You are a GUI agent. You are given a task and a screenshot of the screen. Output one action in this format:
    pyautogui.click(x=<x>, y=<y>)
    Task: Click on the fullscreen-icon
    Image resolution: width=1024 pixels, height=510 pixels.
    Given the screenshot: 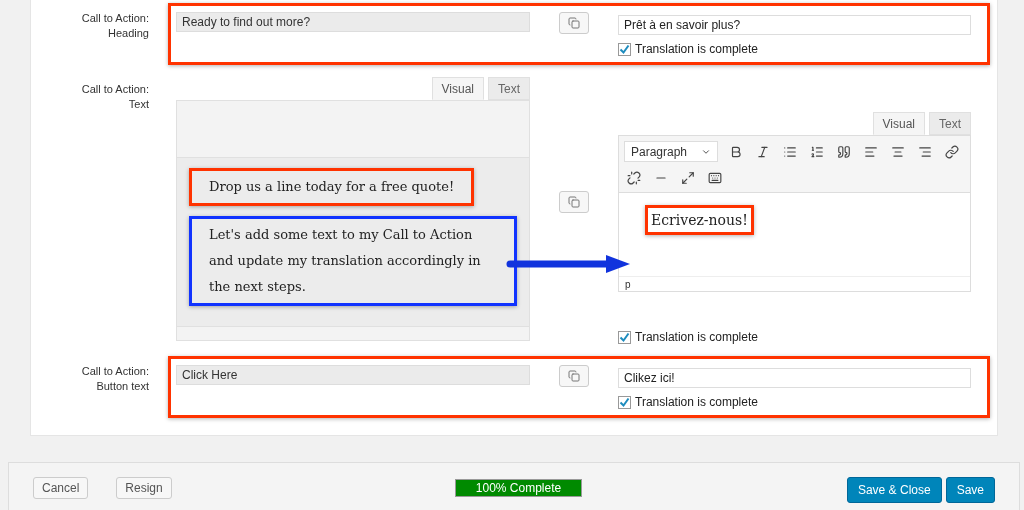 What is the action you would take?
    pyautogui.click(x=687, y=177)
    